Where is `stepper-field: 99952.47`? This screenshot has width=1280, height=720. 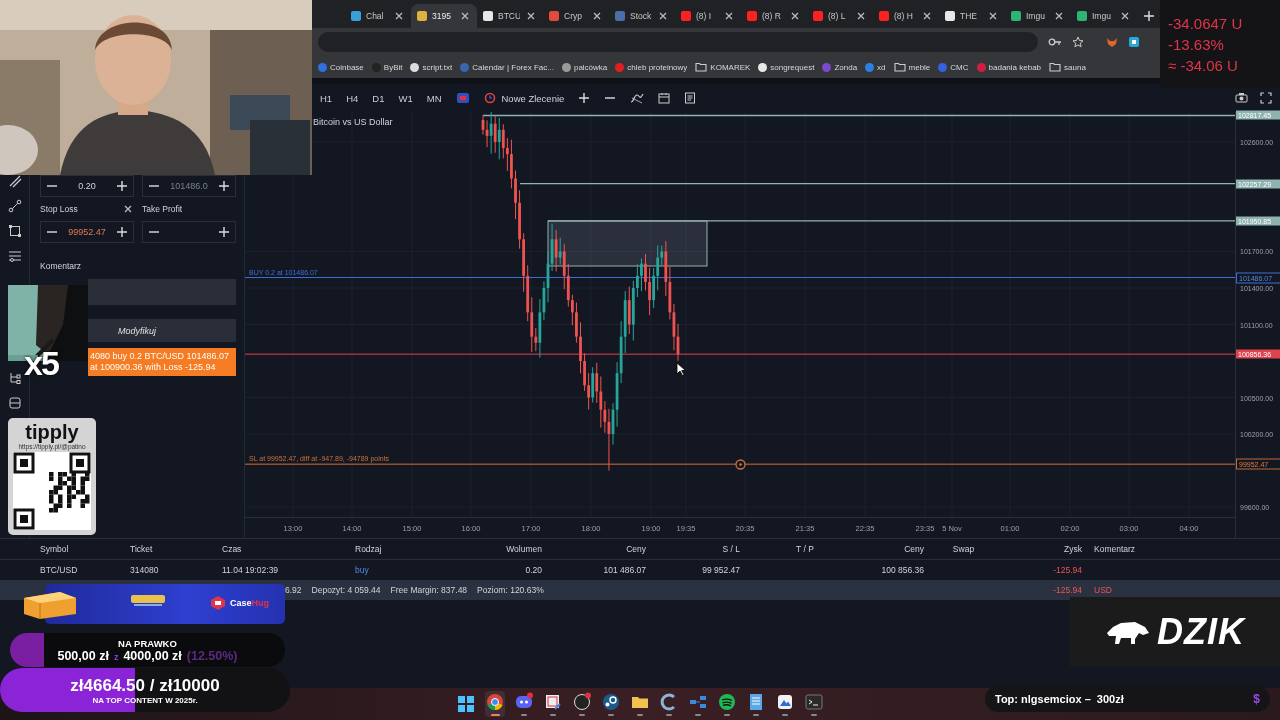
stepper-field: 99952.47 is located at coordinates (87, 232).